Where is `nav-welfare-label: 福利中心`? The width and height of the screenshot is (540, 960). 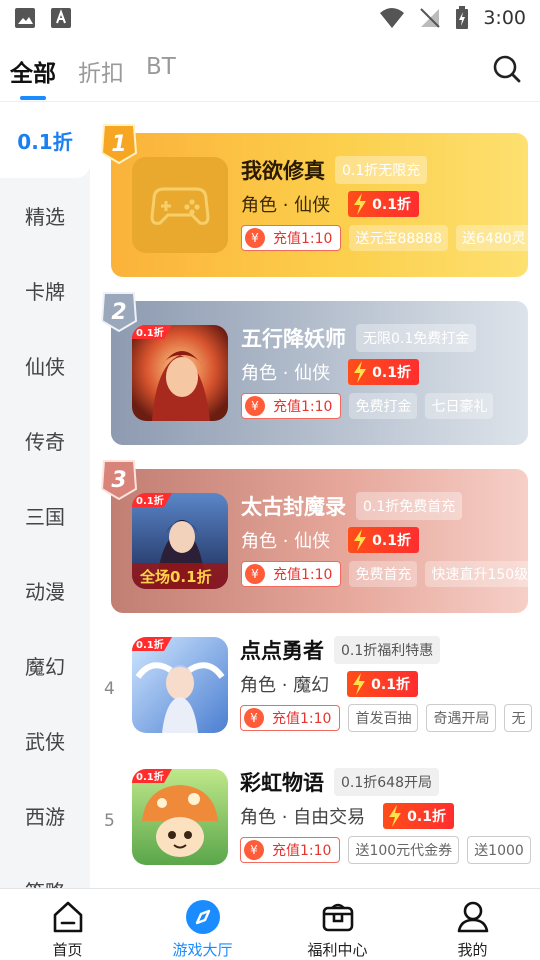
nav-welfare-label: 福利中心 is located at coordinates (337, 950).